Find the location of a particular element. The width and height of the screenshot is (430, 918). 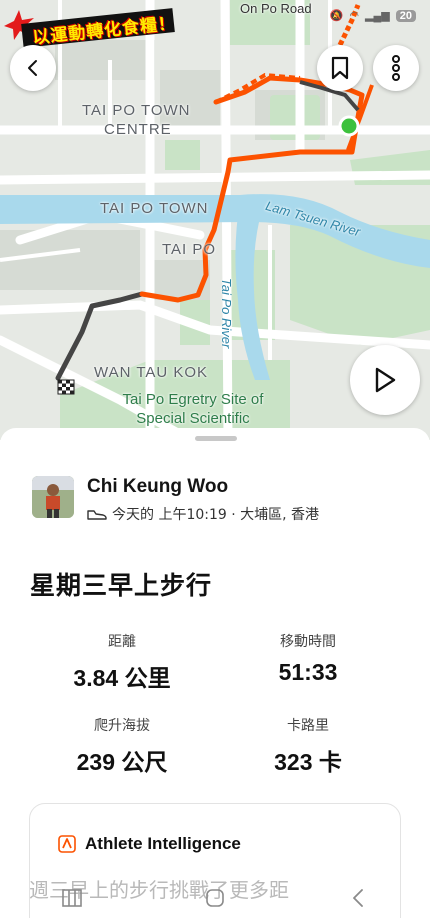

egretry-label-line2: Special Scientific is located at coordinates (193, 418).